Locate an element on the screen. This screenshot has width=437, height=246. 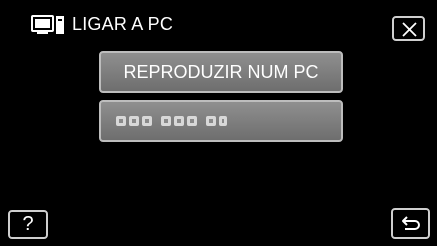
pixelated-text-icon is located at coordinates (184, 121).